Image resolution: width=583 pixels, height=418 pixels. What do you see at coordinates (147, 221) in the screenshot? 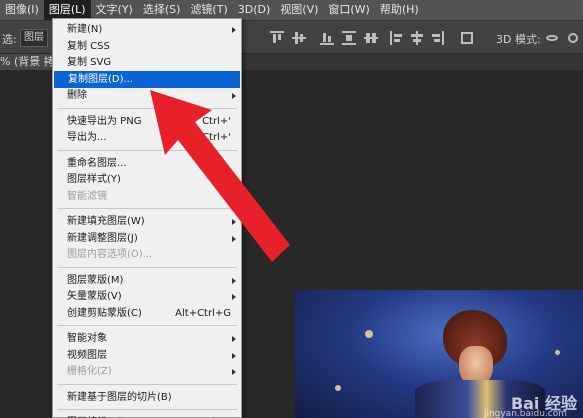
I see `layer-menu-item: 新建填充图层(W)` at bounding box center [147, 221].